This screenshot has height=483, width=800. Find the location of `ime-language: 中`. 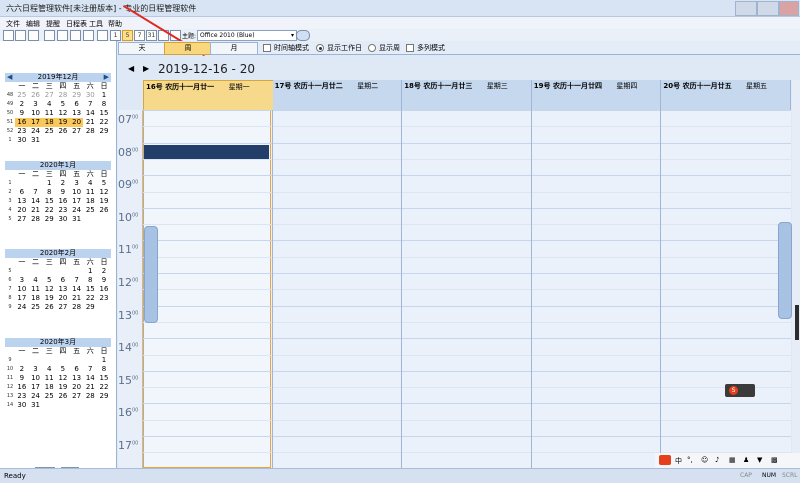

ime-language: 中 is located at coordinates (678, 461).